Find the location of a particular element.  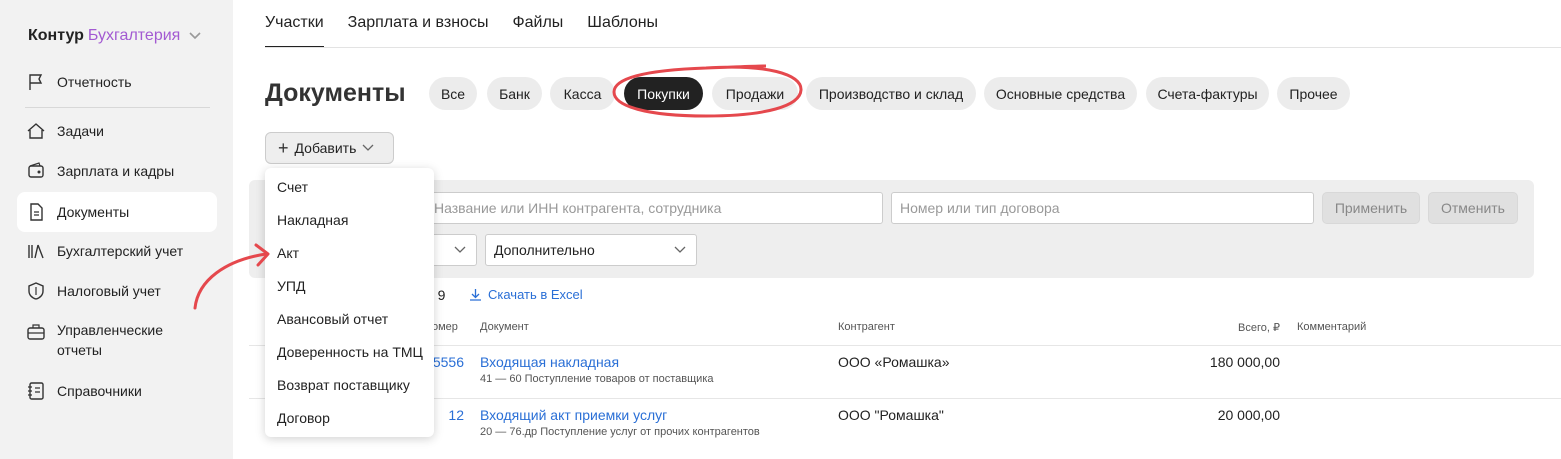

sidebar-item-label: Задачи is located at coordinates (81, 131).